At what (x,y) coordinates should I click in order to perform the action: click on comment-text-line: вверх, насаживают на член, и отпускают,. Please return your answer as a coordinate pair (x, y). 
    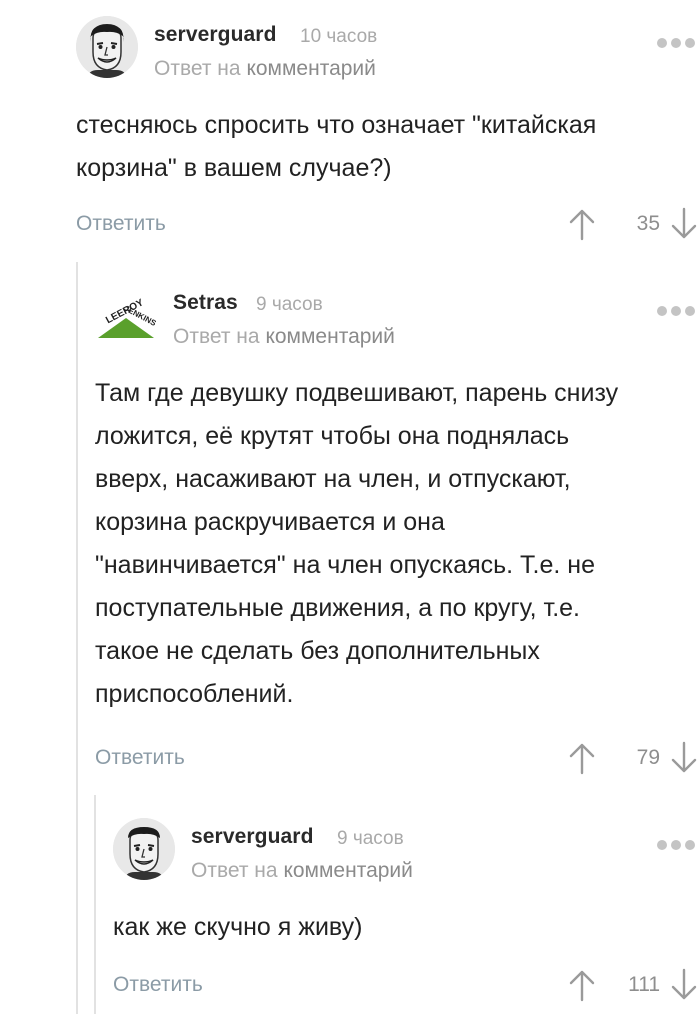
    Looking at the image, I should click on (333, 479).